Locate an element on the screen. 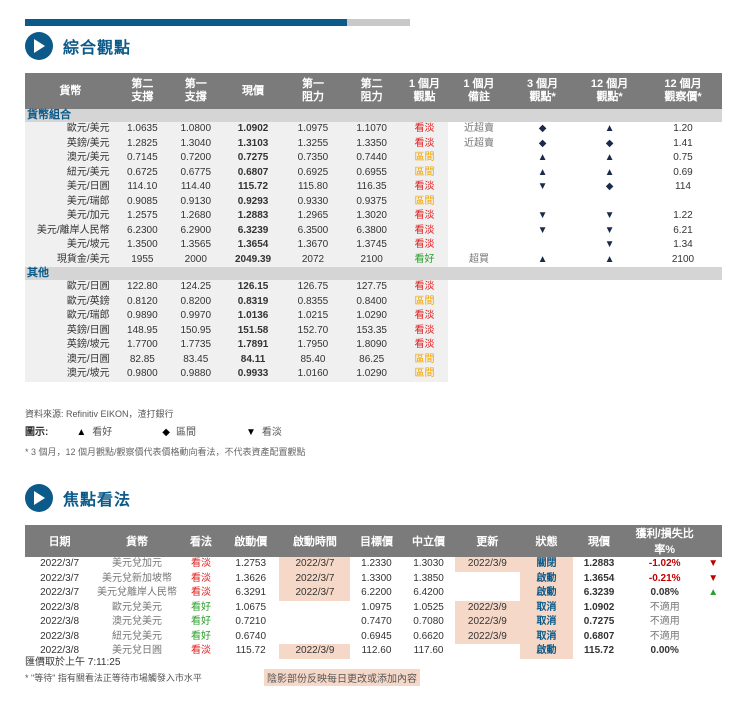  cell-resist1: 2072 is located at coordinates (313, 259).